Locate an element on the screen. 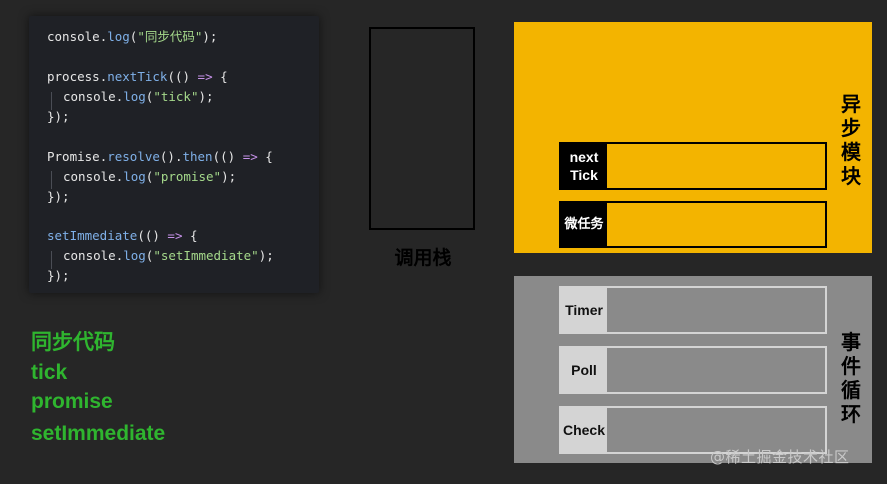  check-phase-label: Check is located at coordinates (584, 430).